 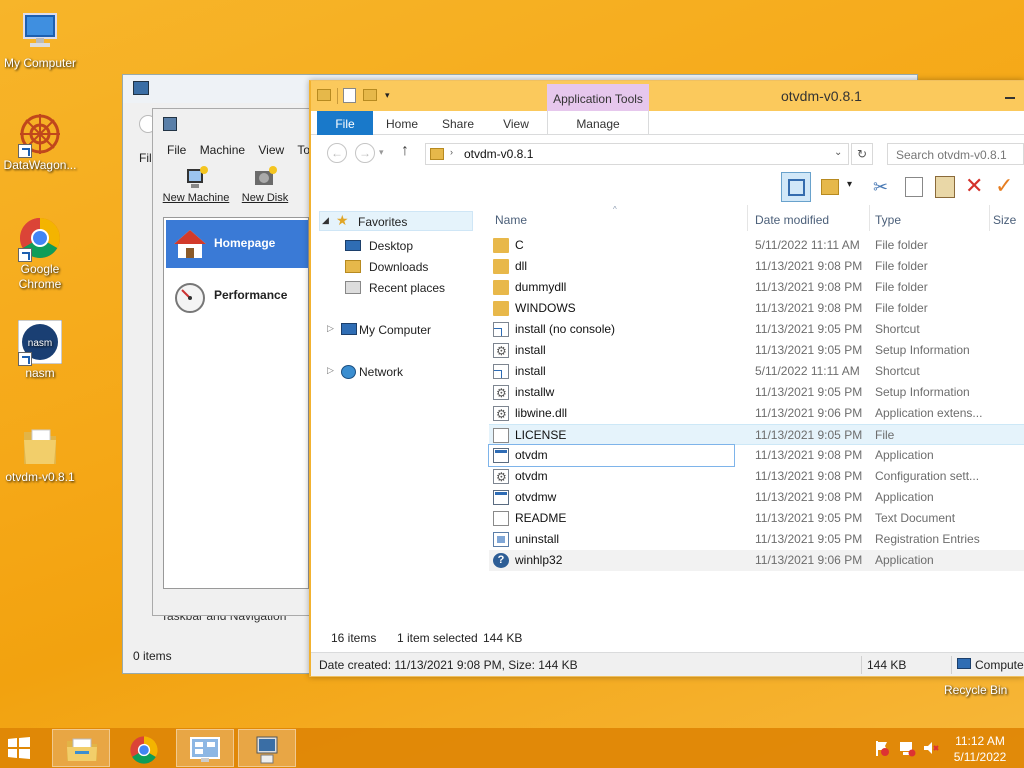 I want to click on my-computer-label: My Computer, so click(x=395, y=330).